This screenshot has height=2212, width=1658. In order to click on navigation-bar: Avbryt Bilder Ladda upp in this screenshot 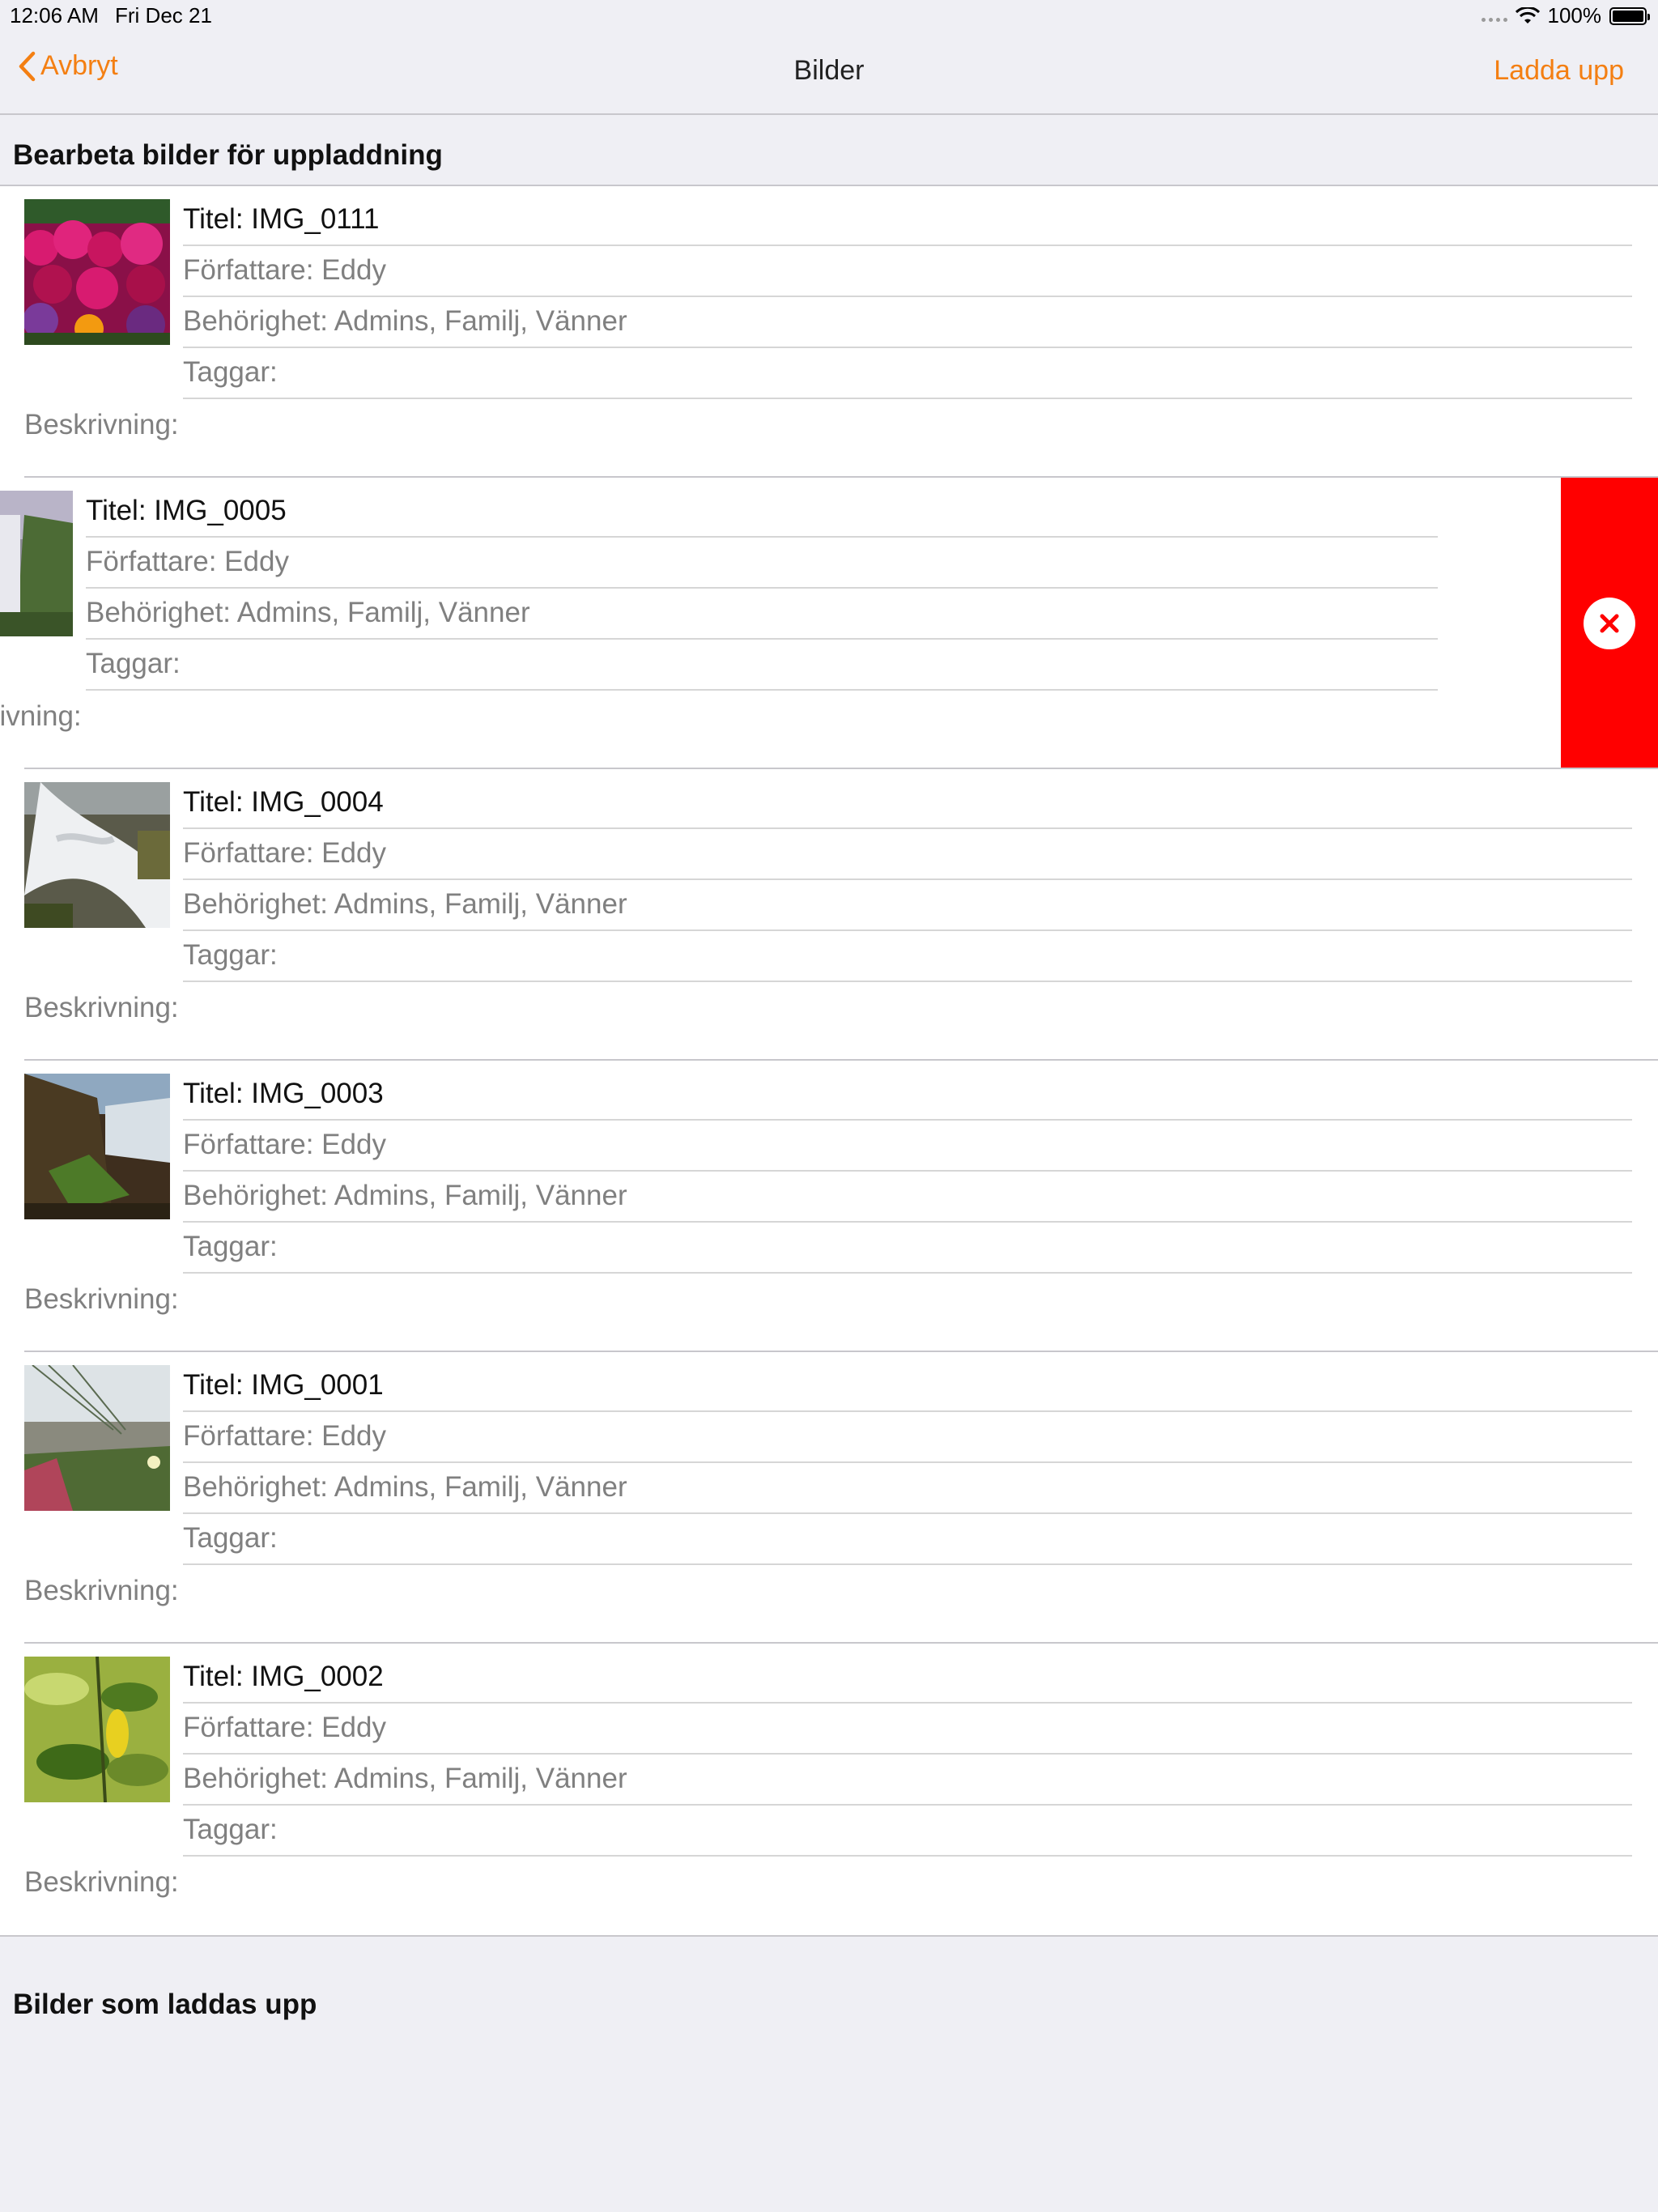, I will do `click(829, 75)`.